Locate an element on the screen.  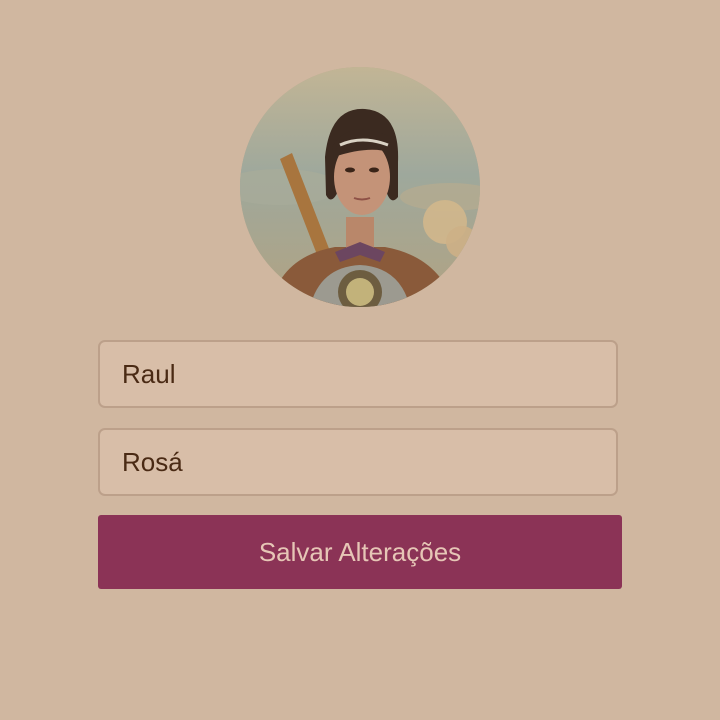
avatar-portrait-icon is located at coordinates (360, 187).